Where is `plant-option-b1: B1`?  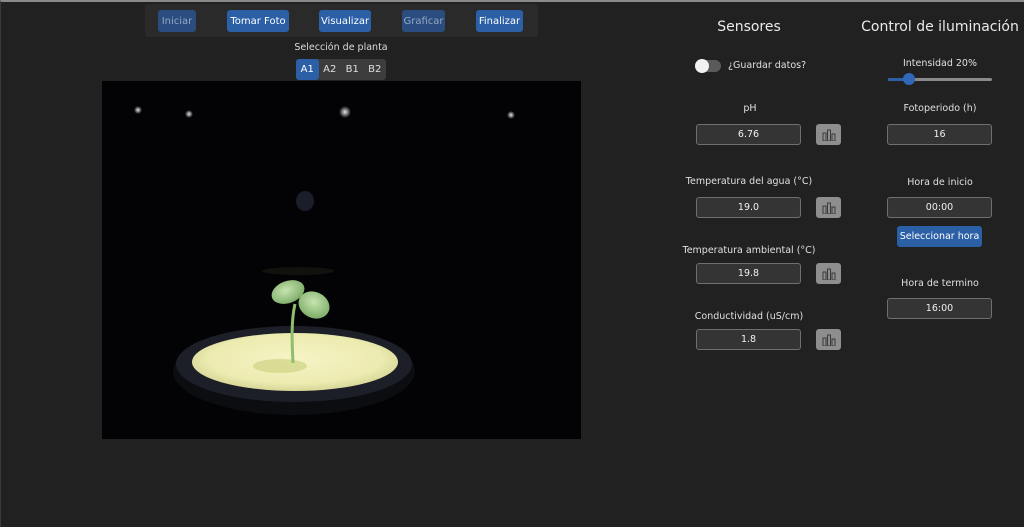 plant-option-b1: B1 is located at coordinates (352, 69).